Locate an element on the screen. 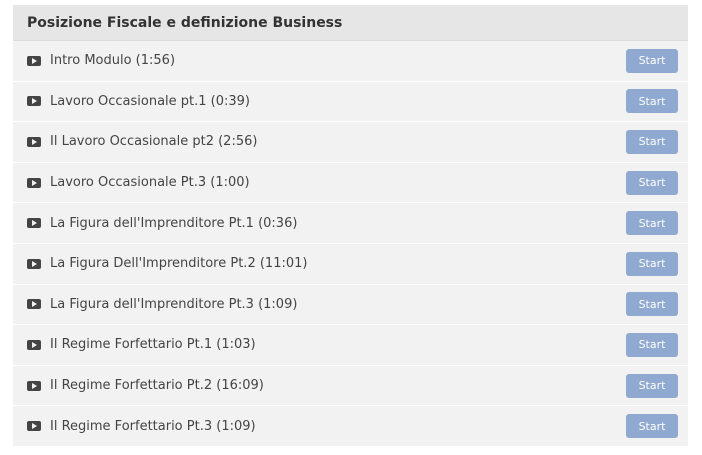  lesson-row: Il Regime Forfettario Pt.1 (1:03) Start is located at coordinates (350, 345).